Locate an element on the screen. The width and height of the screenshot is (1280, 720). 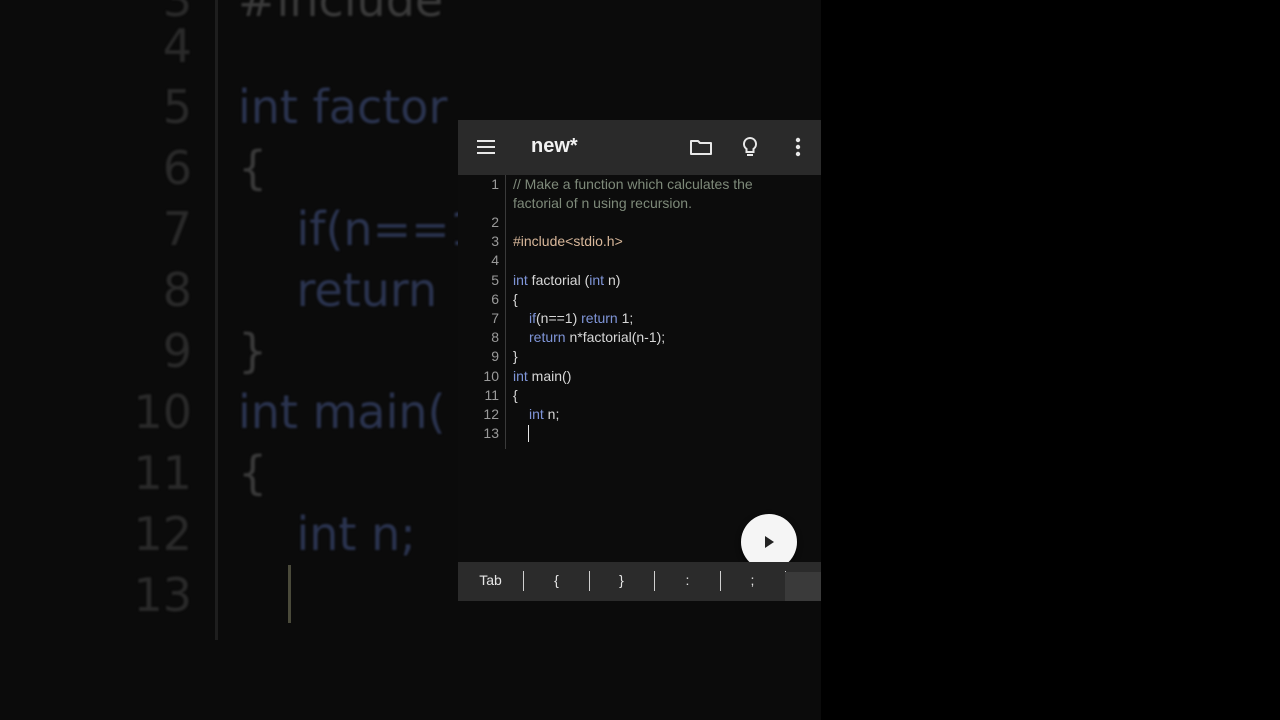
line-number: 1 is located at coordinates (495, 184).